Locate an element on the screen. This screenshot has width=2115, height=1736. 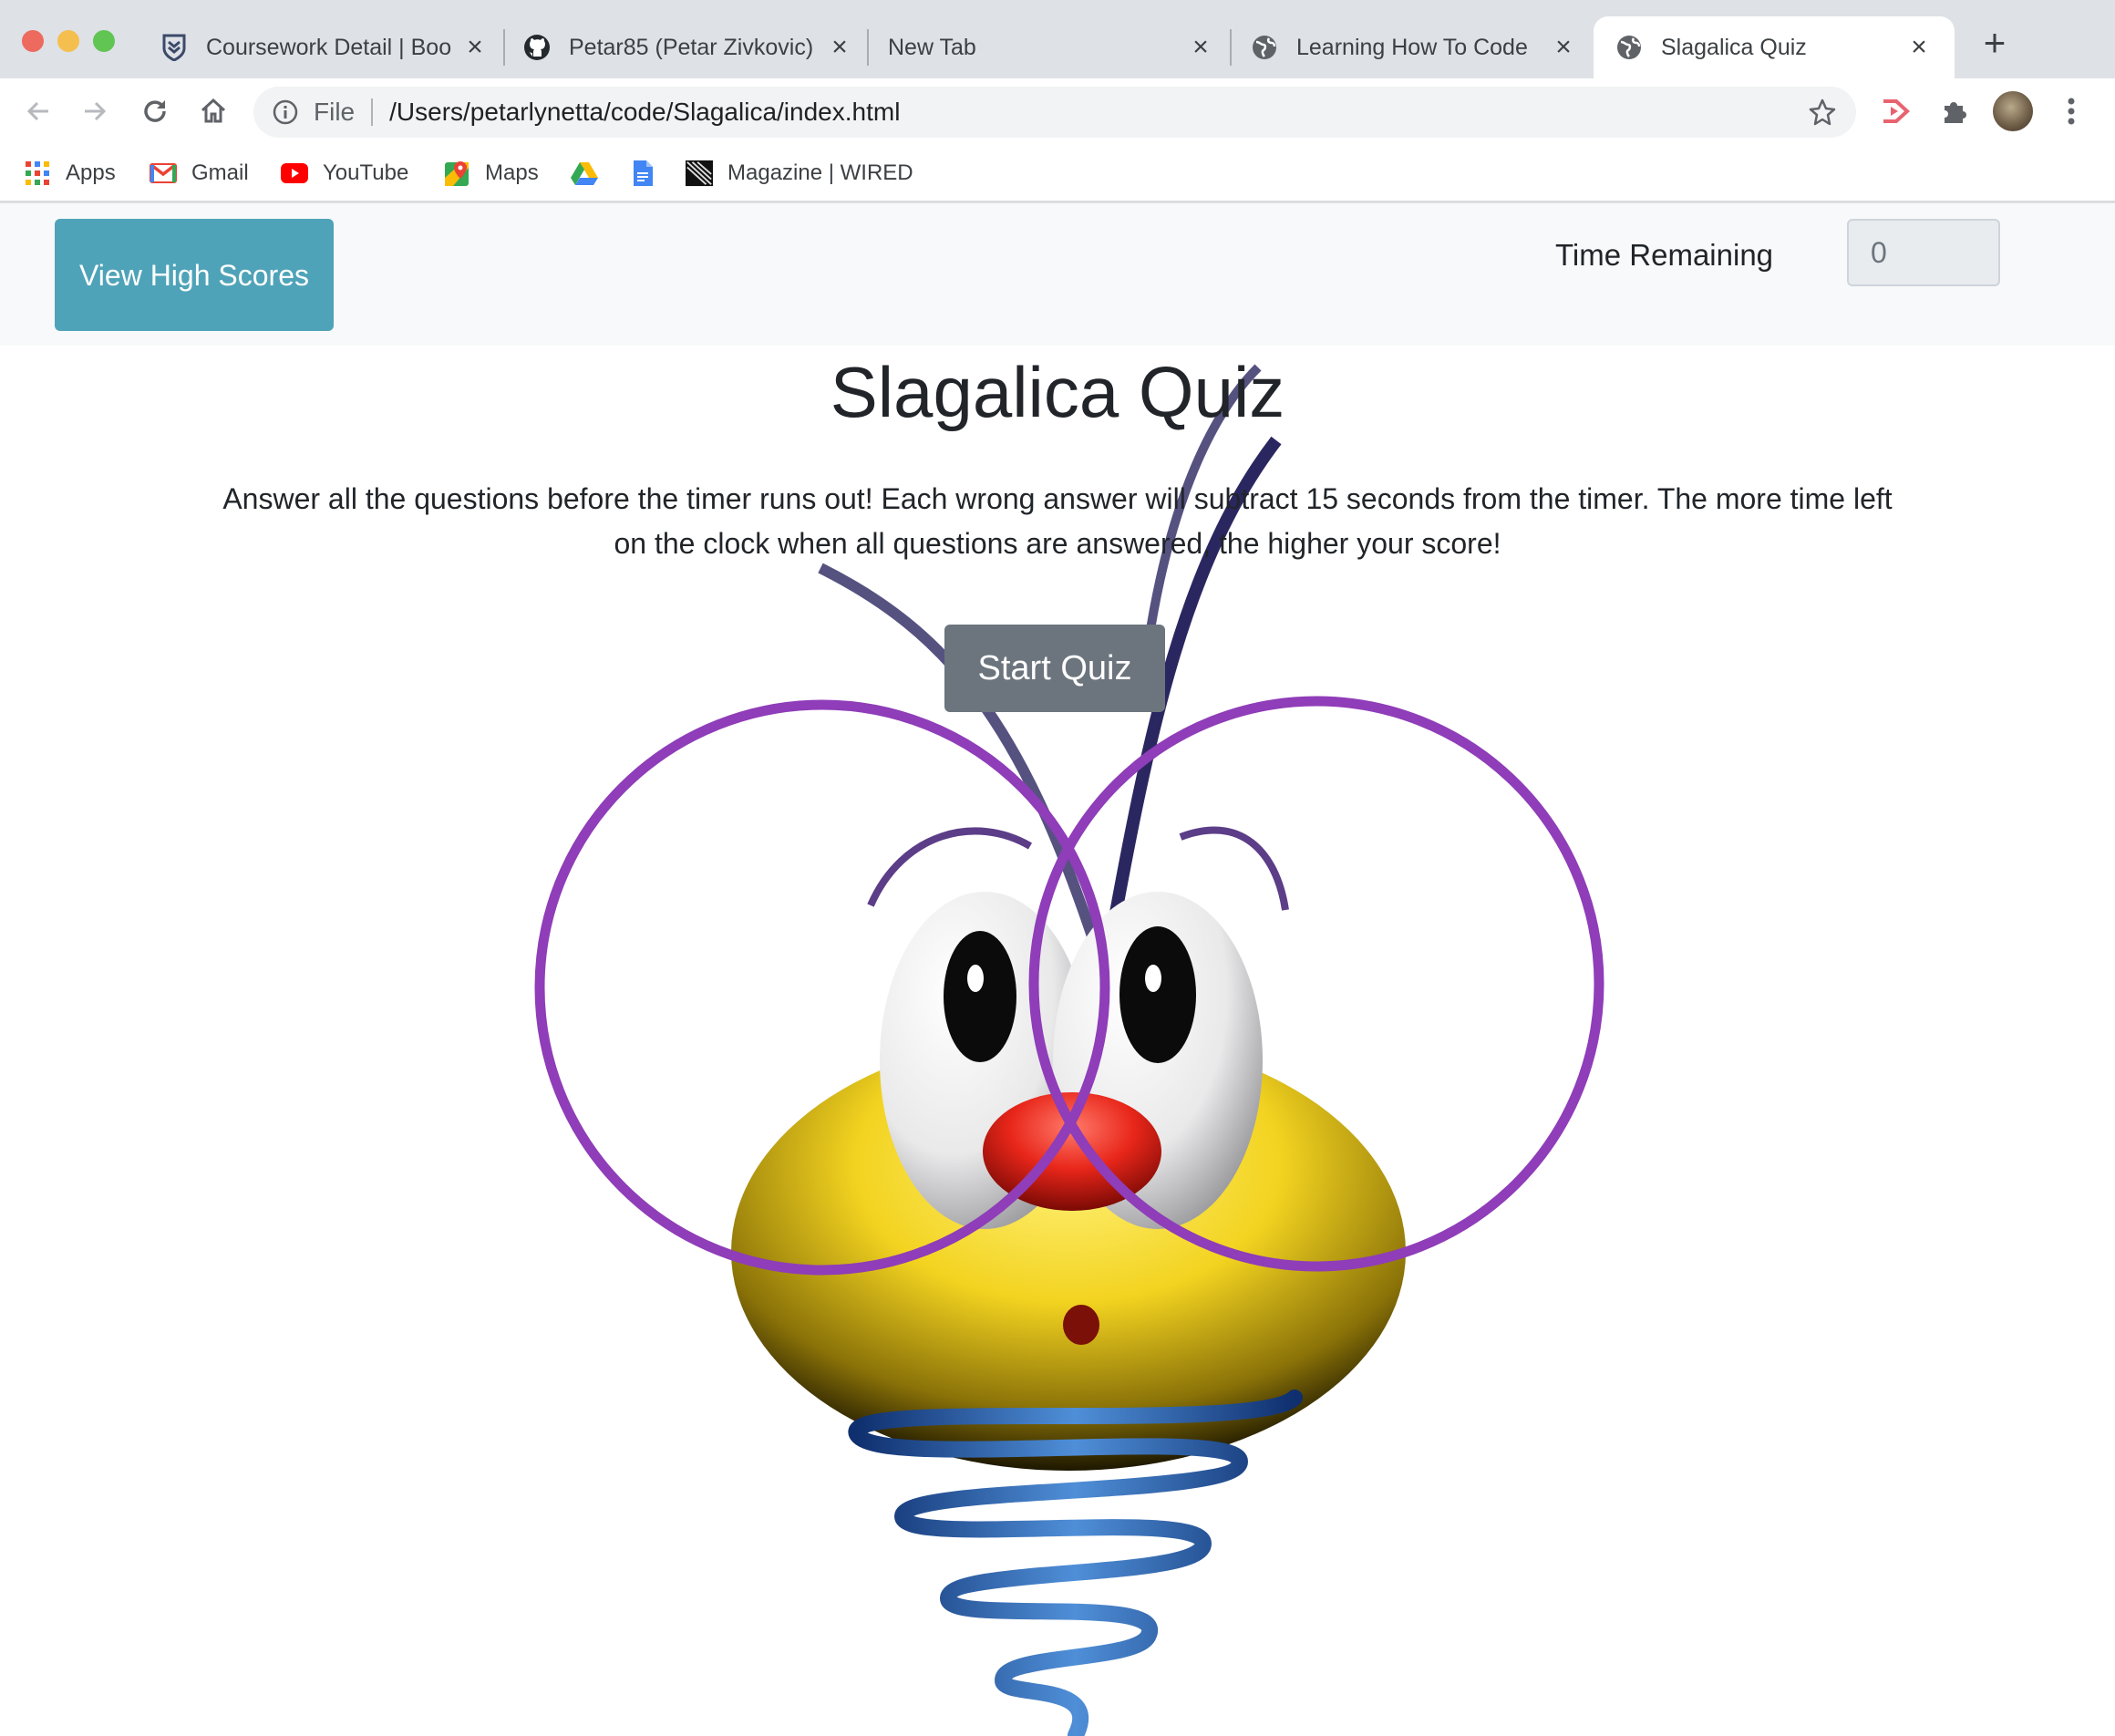
bookmark-maps: Maps is located at coordinates (491, 173).